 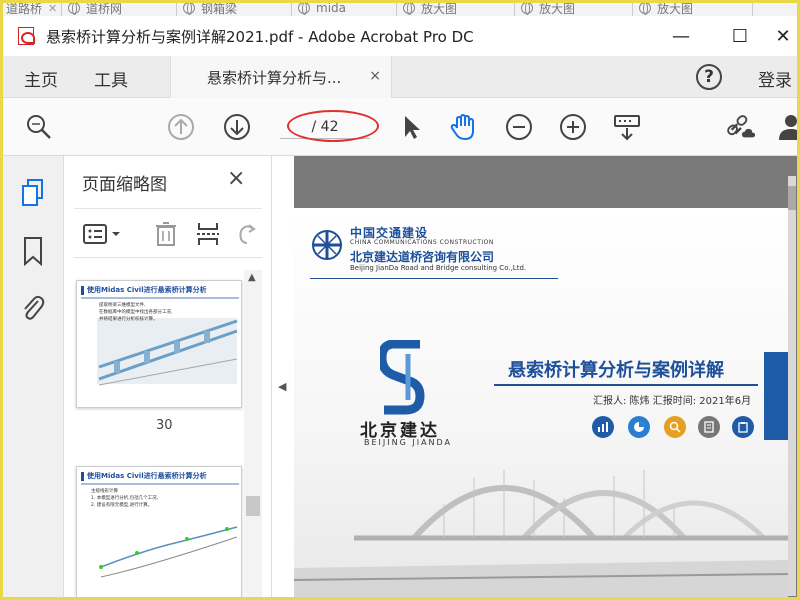 I want to click on browser-tab-label: mida, so click(x=331, y=8).